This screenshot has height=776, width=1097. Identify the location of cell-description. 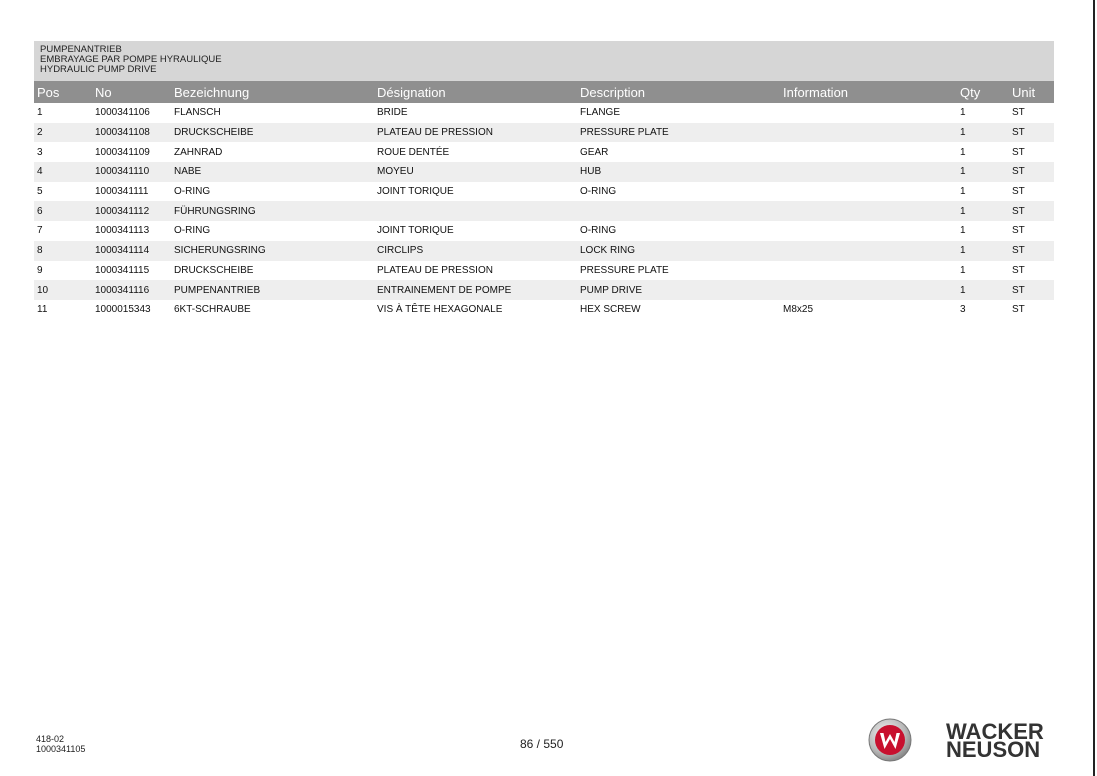
(678, 211).